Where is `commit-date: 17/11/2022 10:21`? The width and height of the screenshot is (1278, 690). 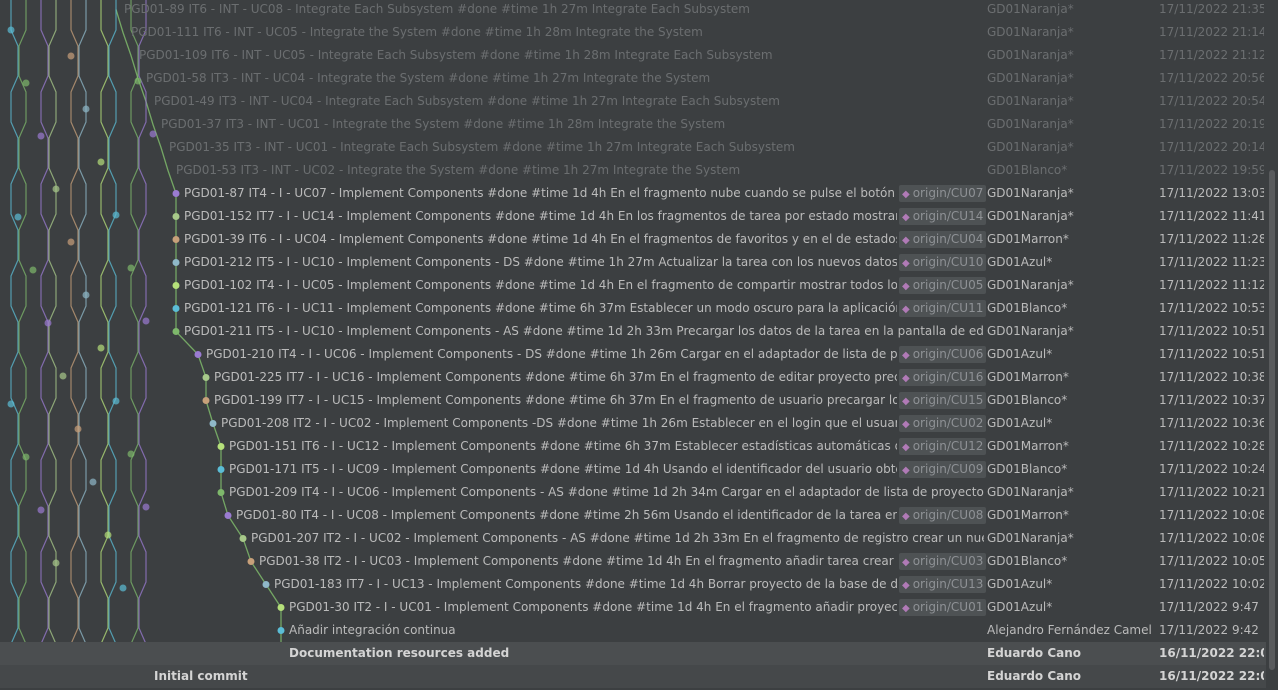
commit-date: 17/11/2022 10:21 is located at coordinates (1211, 492).